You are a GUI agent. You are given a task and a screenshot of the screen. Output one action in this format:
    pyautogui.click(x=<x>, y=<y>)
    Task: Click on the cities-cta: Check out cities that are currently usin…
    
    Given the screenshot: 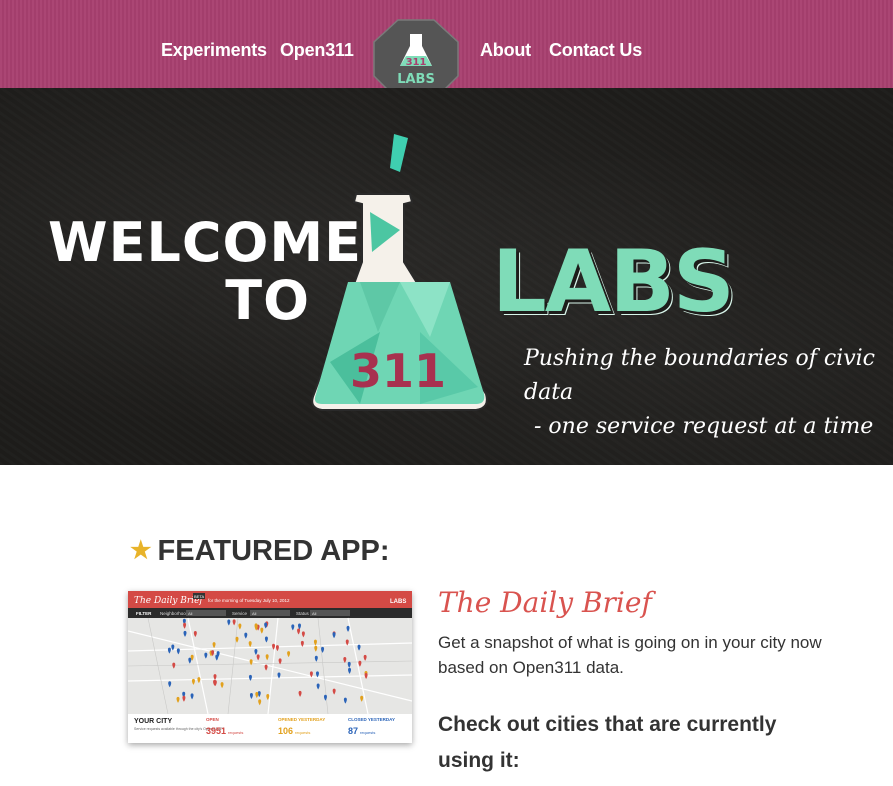 What is the action you would take?
    pyautogui.click(x=607, y=742)
    